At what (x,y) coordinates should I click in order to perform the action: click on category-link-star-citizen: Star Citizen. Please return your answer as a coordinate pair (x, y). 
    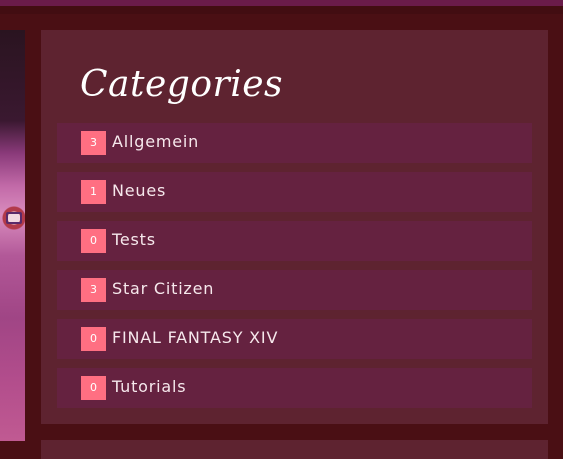
    Looking at the image, I should click on (163, 289).